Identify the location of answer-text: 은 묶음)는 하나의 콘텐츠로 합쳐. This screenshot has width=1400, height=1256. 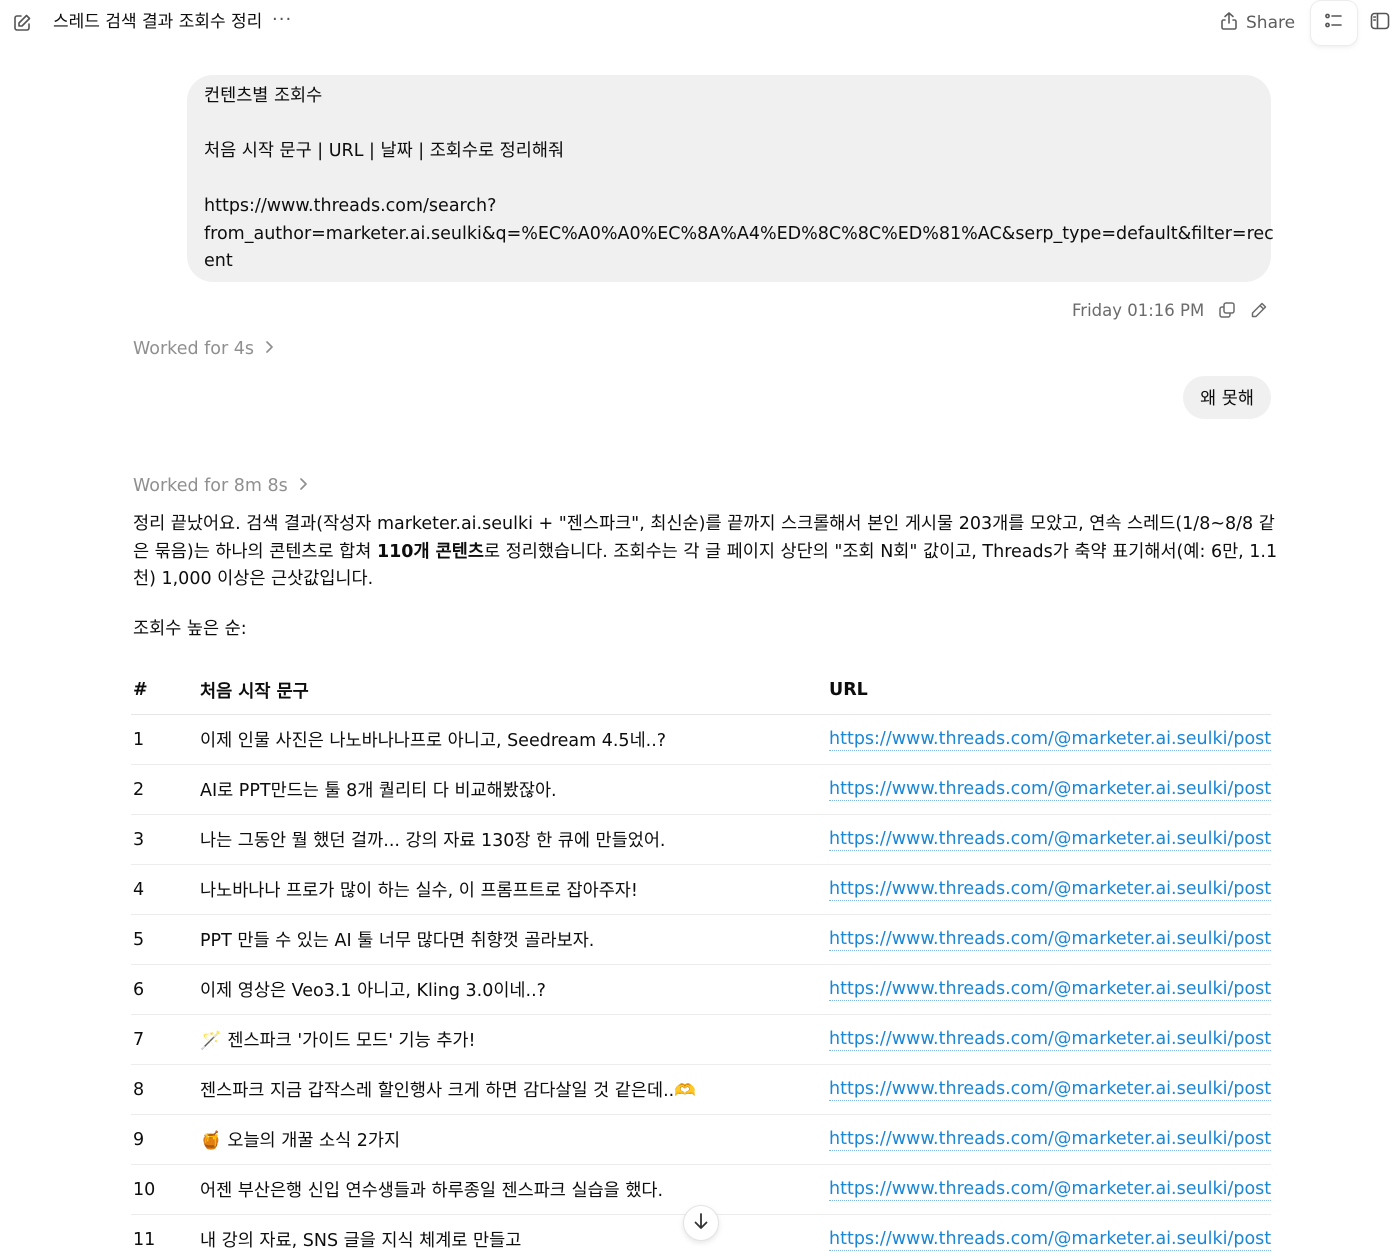
(255, 551).